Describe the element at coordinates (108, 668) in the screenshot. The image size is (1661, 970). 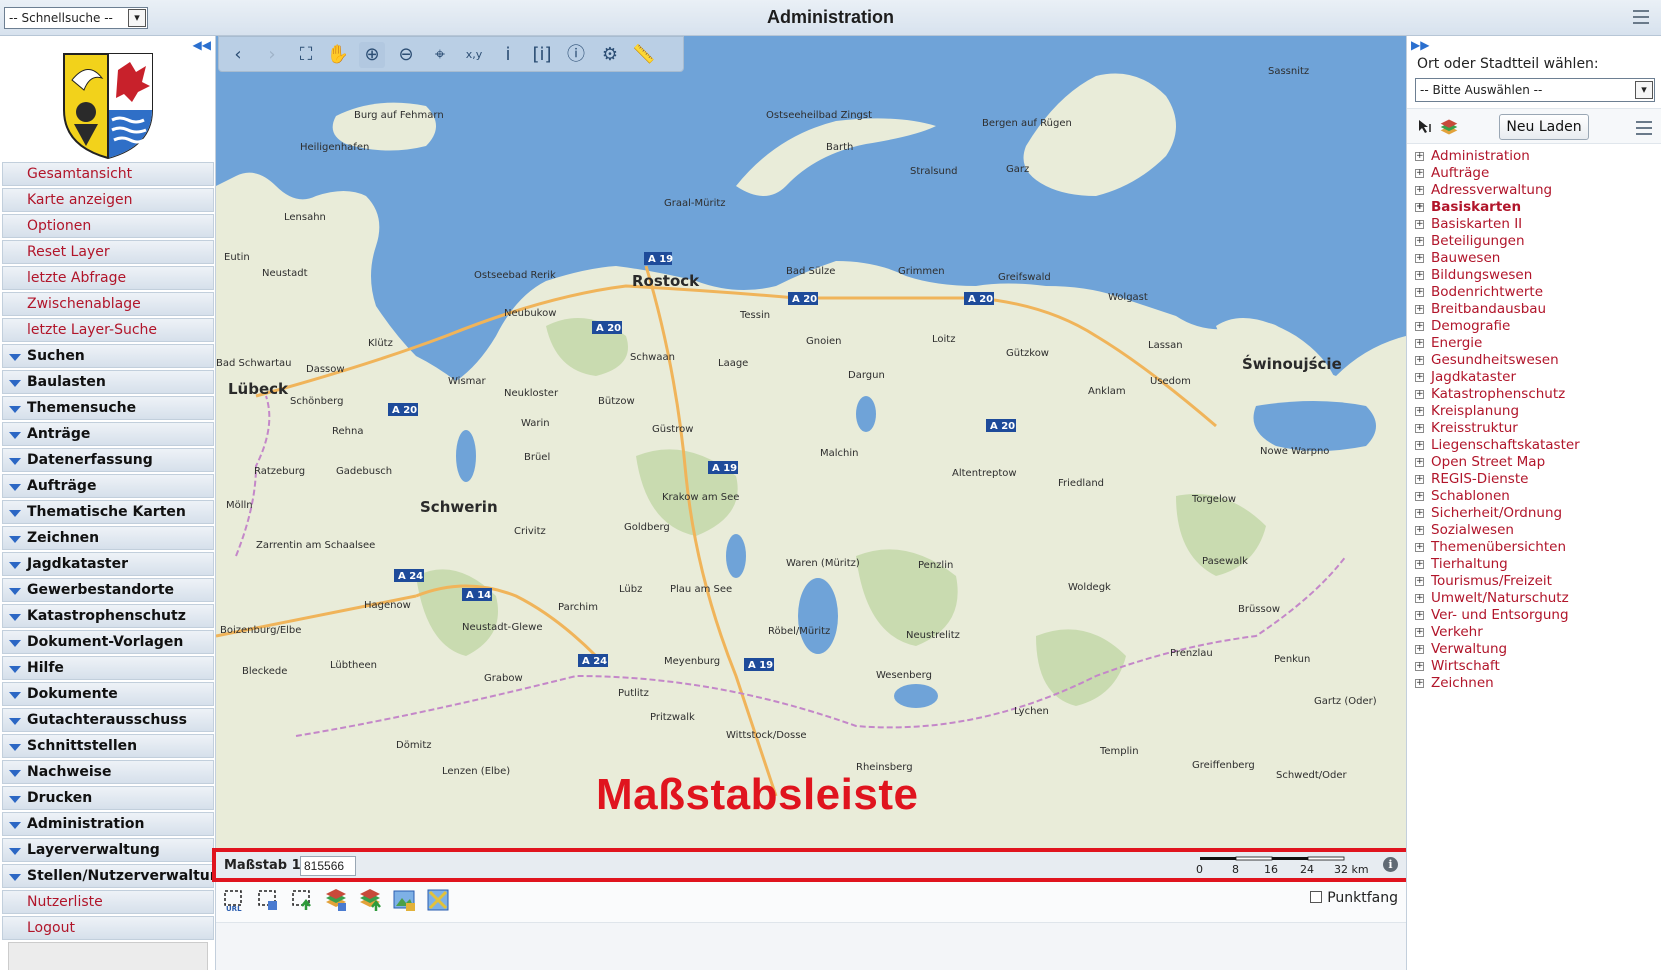
I see `sidebar-item: Hilfe` at that location.